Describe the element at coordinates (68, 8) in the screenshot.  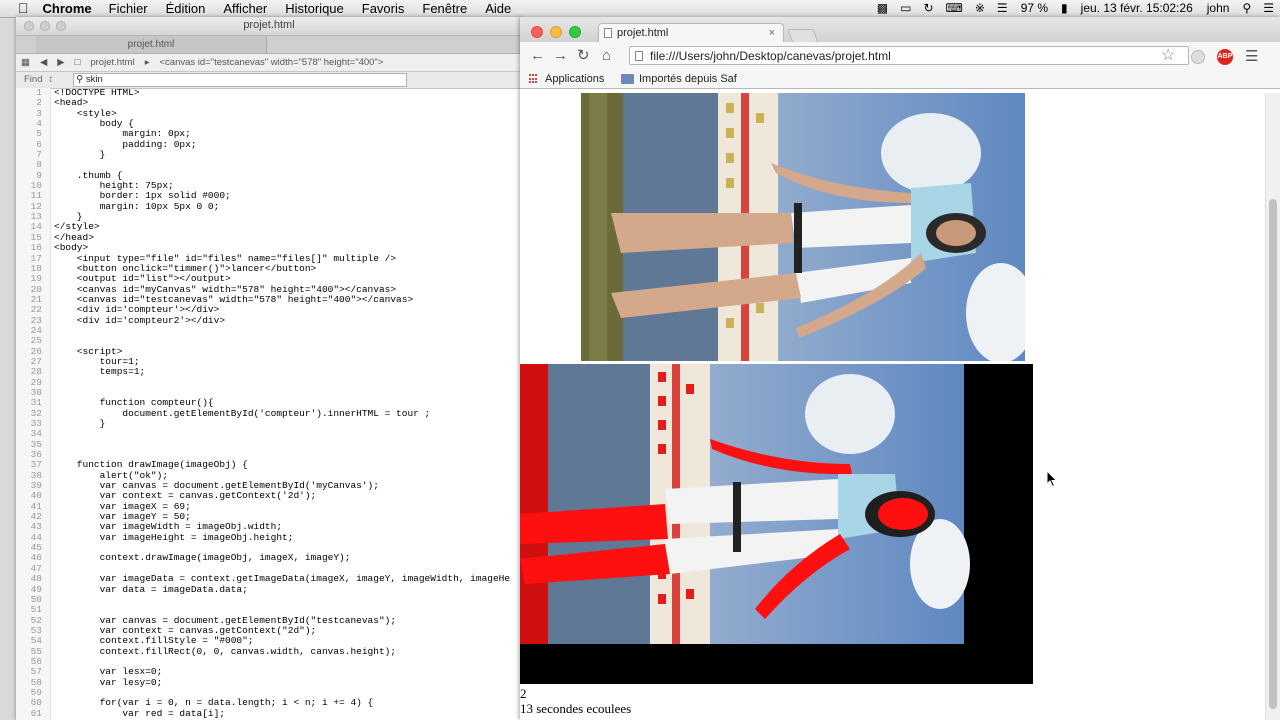
I see `app-menu: Chrome` at that location.